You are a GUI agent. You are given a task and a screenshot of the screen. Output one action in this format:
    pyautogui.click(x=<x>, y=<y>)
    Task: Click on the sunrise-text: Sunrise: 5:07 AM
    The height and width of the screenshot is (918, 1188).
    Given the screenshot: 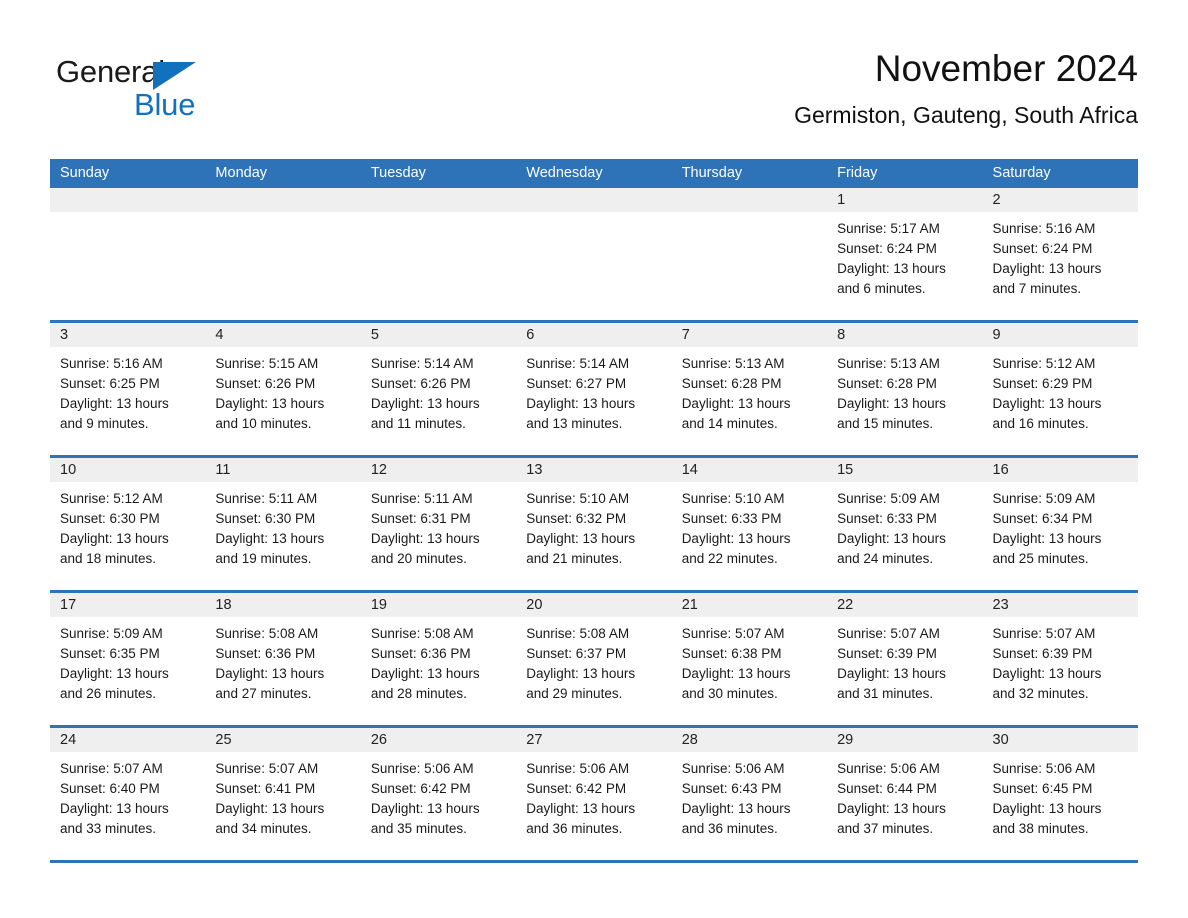 What is the action you would take?
    pyautogui.click(x=733, y=633)
    